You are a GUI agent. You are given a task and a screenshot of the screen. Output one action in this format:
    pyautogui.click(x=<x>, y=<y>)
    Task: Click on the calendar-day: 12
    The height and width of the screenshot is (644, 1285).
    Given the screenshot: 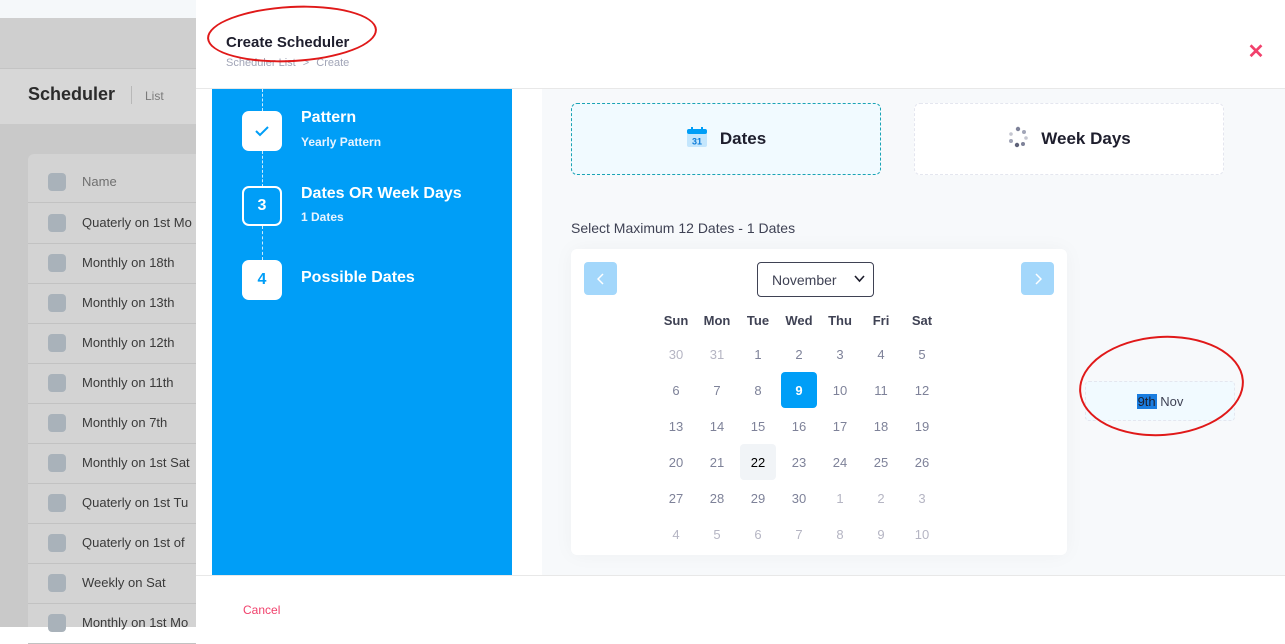 What is the action you would take?
    pyautogui.click(x=922, y=390)
    